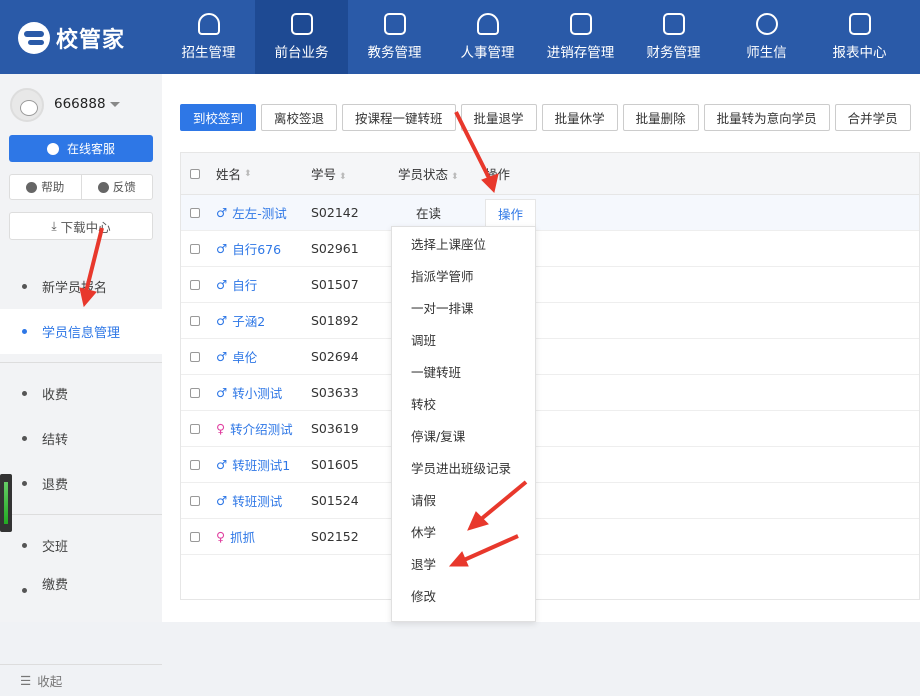  I want to click on main-nav: 招生管理 前台业务 教务管理 人事管理 进销存管理 财务管理 师生信 报表中心, so click(534, 37).